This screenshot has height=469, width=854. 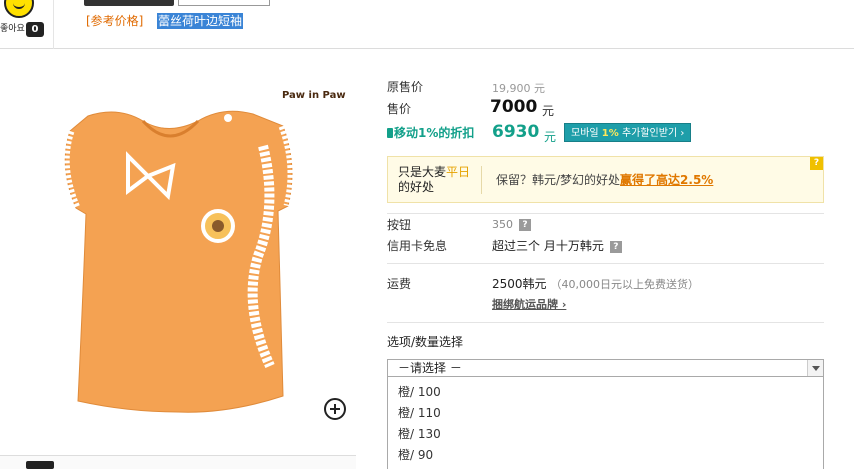 What do you see at coordinates (399, 109) in the screenshot?
I see `sale-price-label: 售价` at bounding box center [399, 109].